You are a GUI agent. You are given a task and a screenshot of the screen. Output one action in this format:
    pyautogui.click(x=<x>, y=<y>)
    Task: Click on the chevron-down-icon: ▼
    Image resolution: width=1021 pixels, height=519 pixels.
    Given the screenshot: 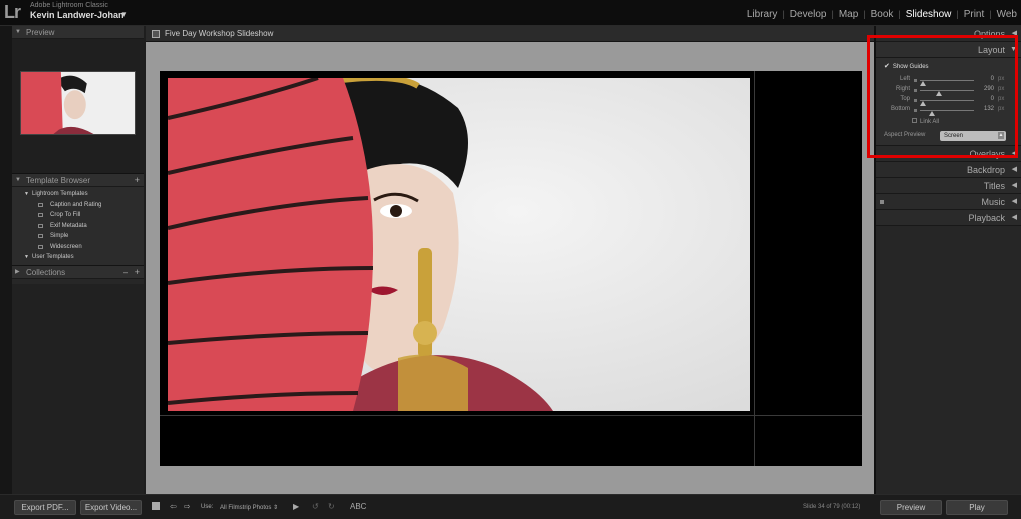 What is the action you would take?
    pyautogui.click(x=124, y=14)
    